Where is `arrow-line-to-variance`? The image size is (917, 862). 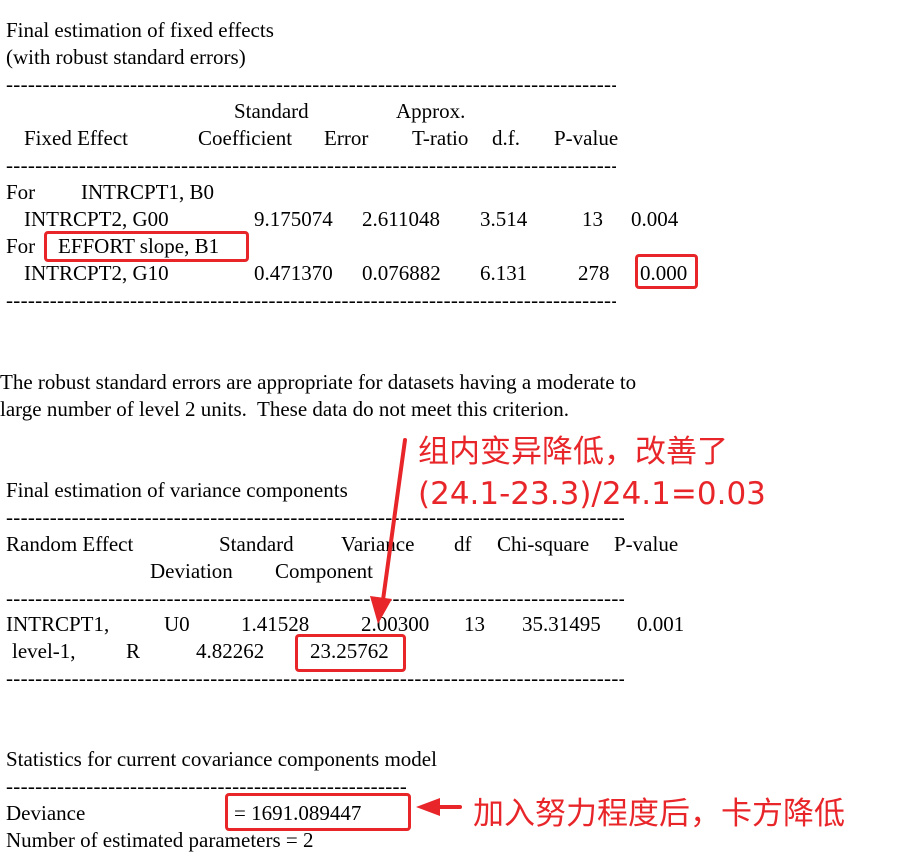
arrow-line-to-variance is located at coordinates (394, 520).